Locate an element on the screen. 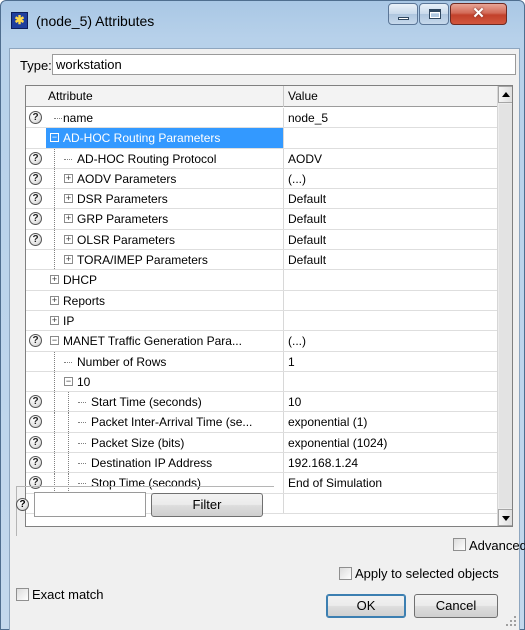  value-cell: node_5 is located at coordinates (390, 117).